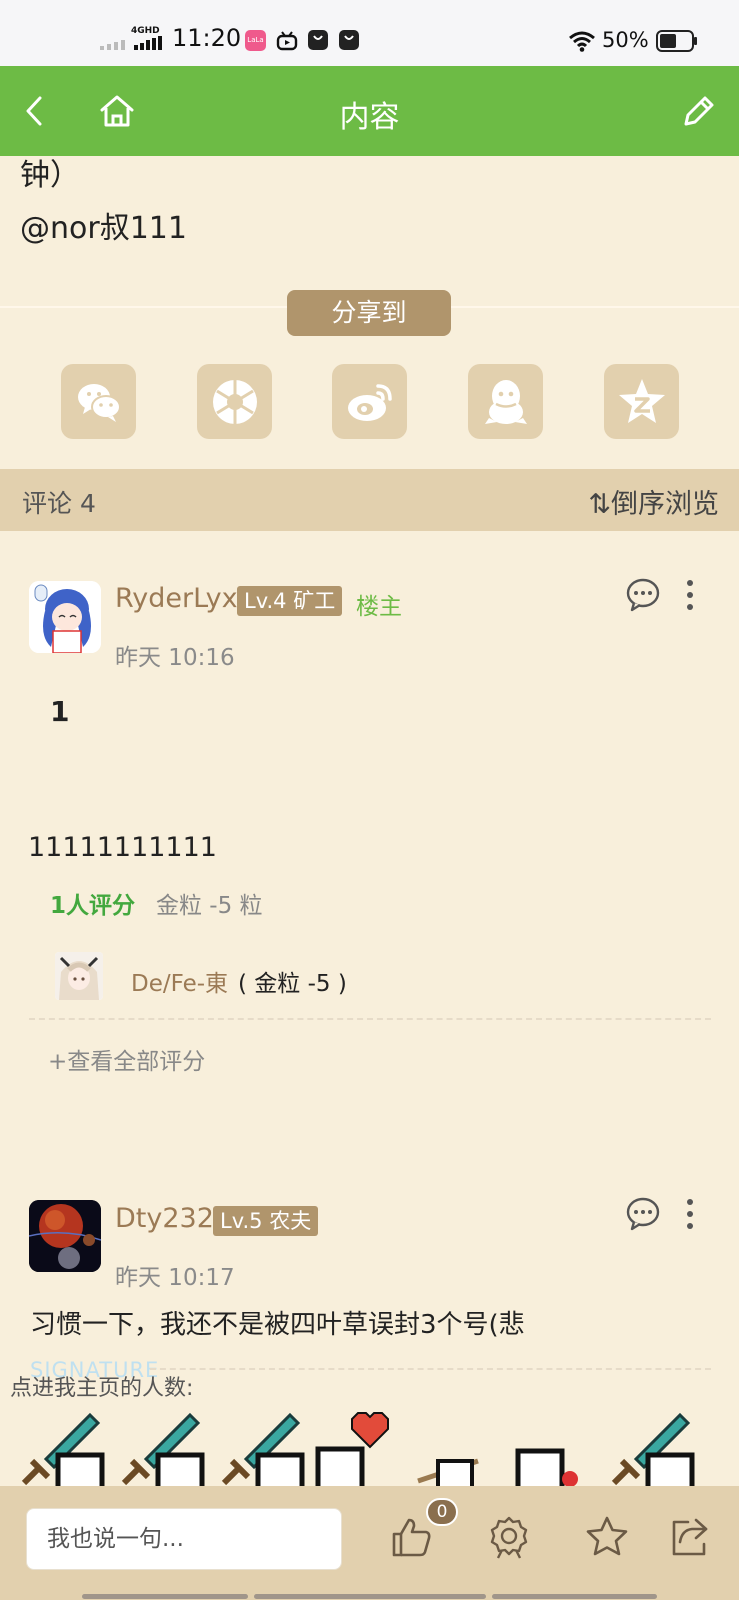 This screenshot has height=1600, width=739. I want to click on share-moments-button, so click(234, 401).